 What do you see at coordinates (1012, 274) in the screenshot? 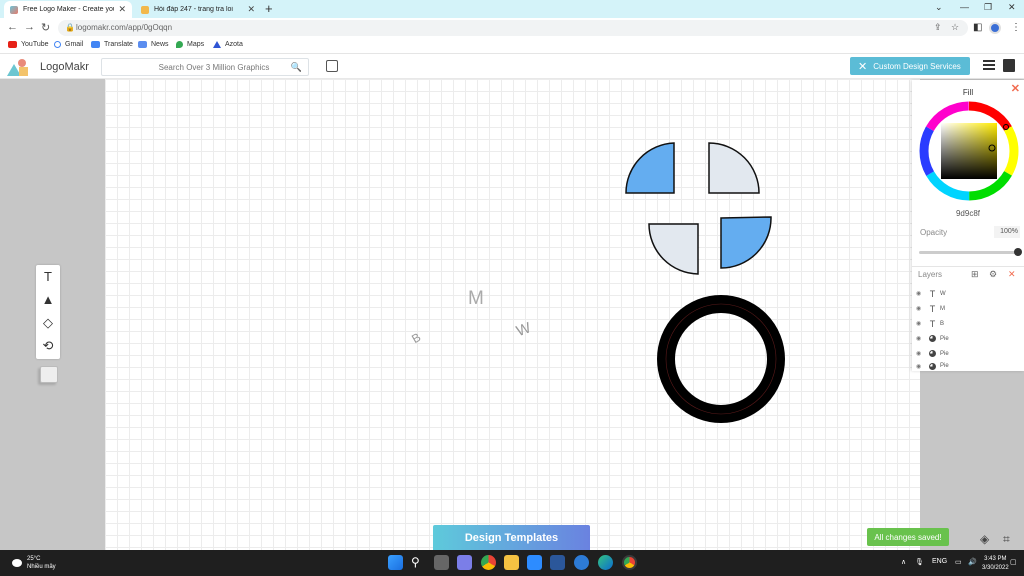
I see `close-layers-icon: ✕` at bounding box center [1012, 274].